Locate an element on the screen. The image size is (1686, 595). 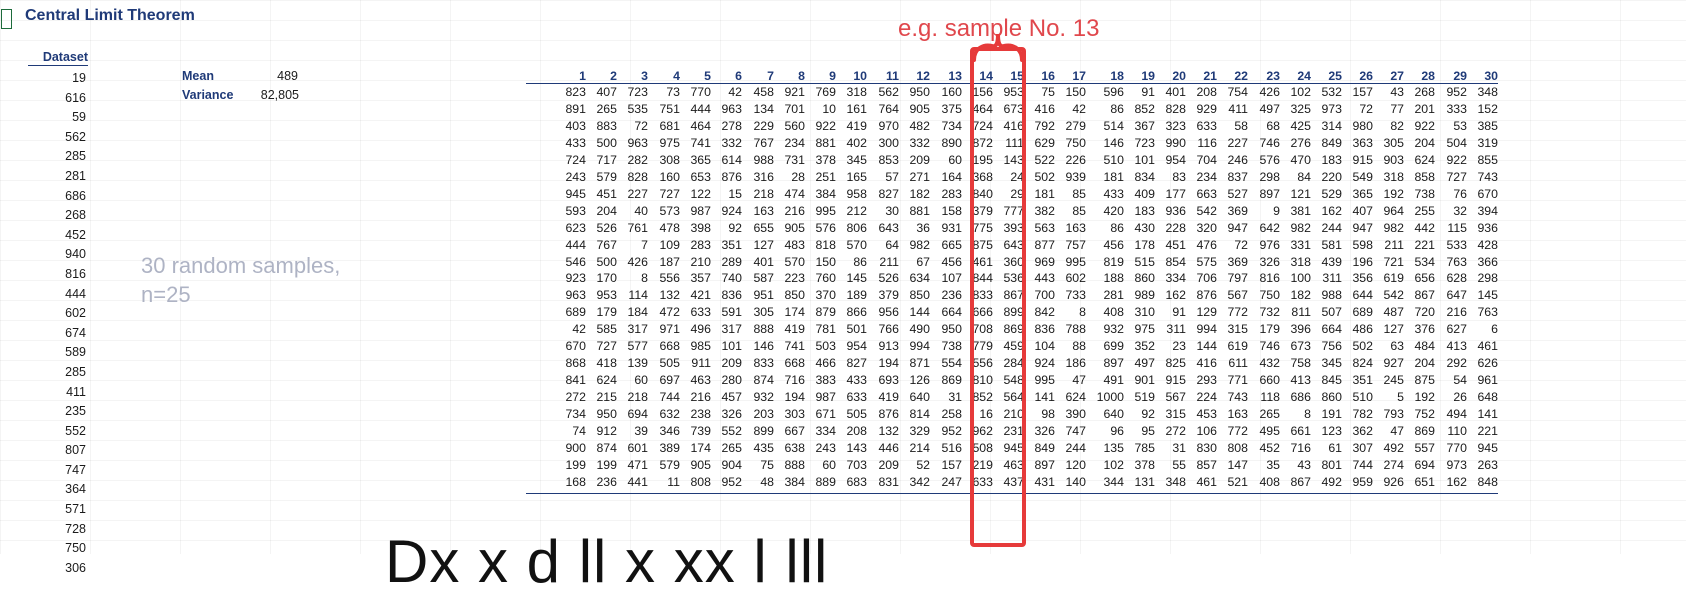
sample-cell: 458 is located at coordinates (763, 92).